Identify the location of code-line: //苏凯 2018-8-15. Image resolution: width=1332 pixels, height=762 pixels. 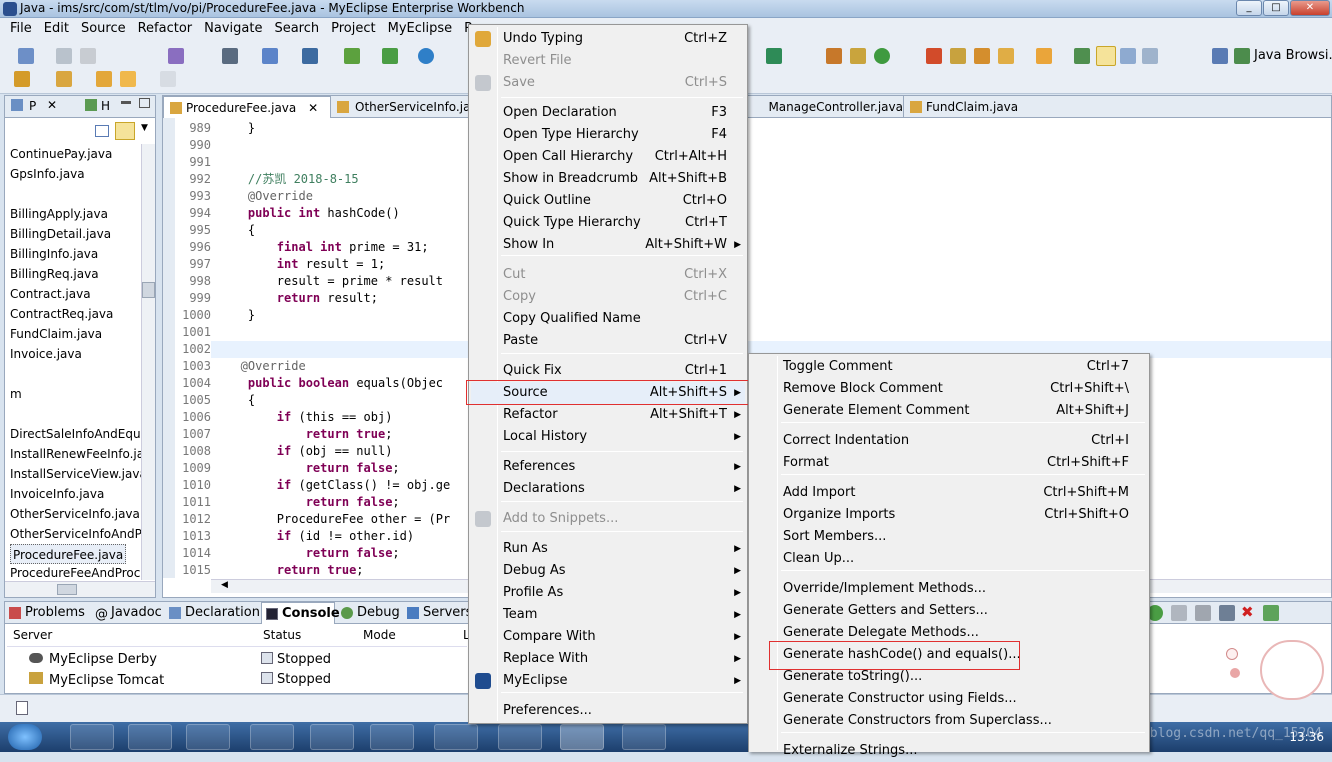
(289, 179).